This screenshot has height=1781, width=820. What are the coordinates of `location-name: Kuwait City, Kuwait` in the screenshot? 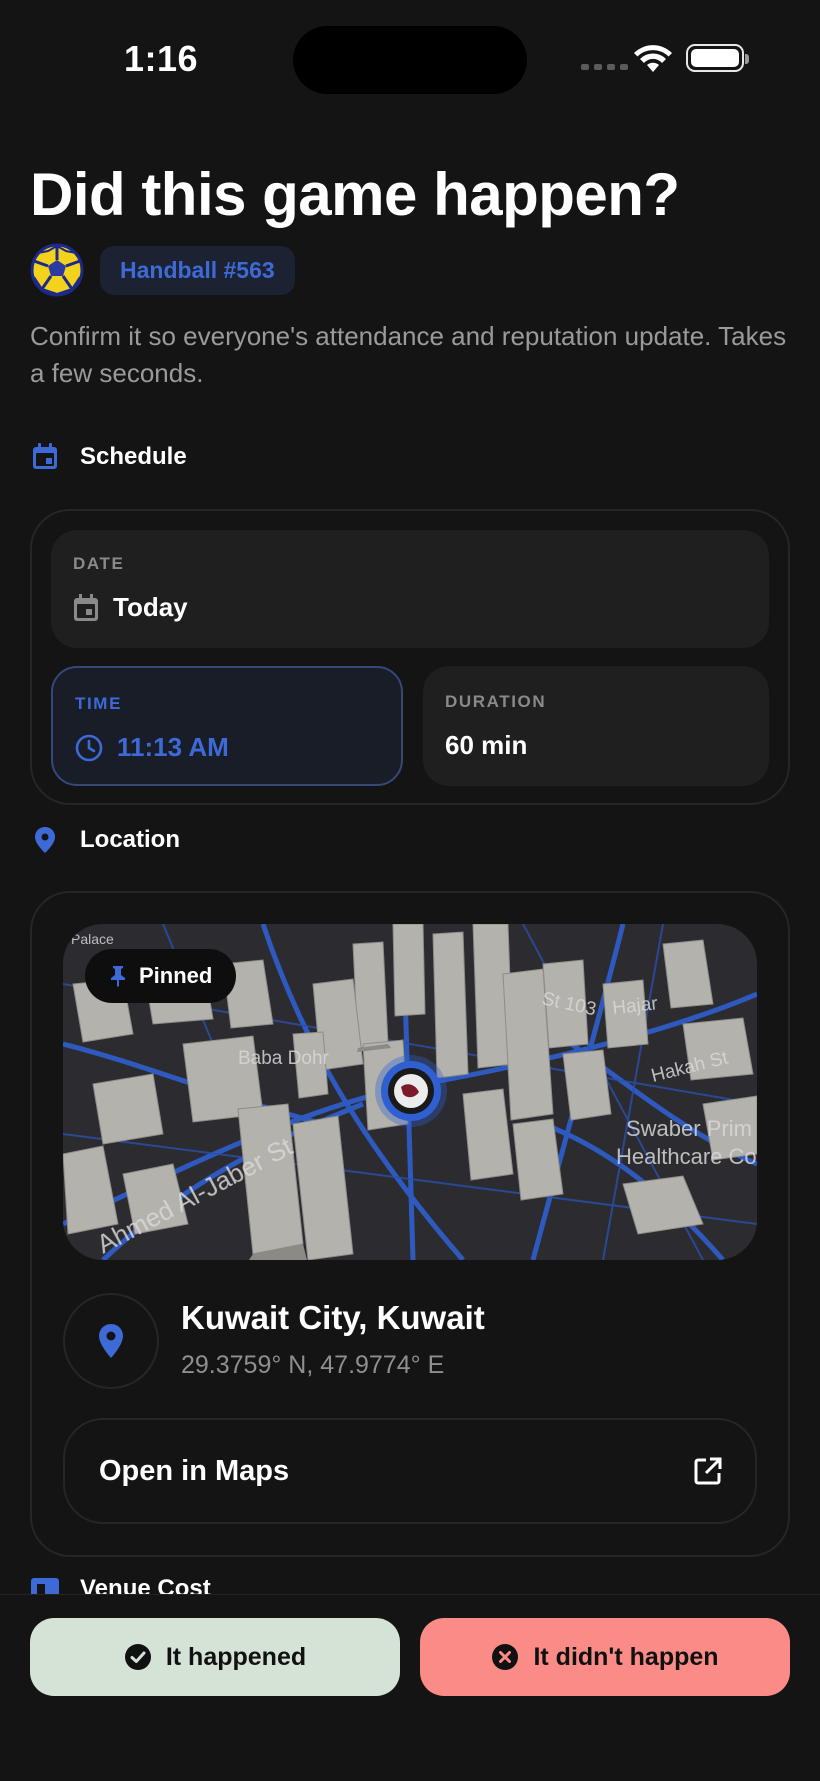 It's located at (333, 1317).